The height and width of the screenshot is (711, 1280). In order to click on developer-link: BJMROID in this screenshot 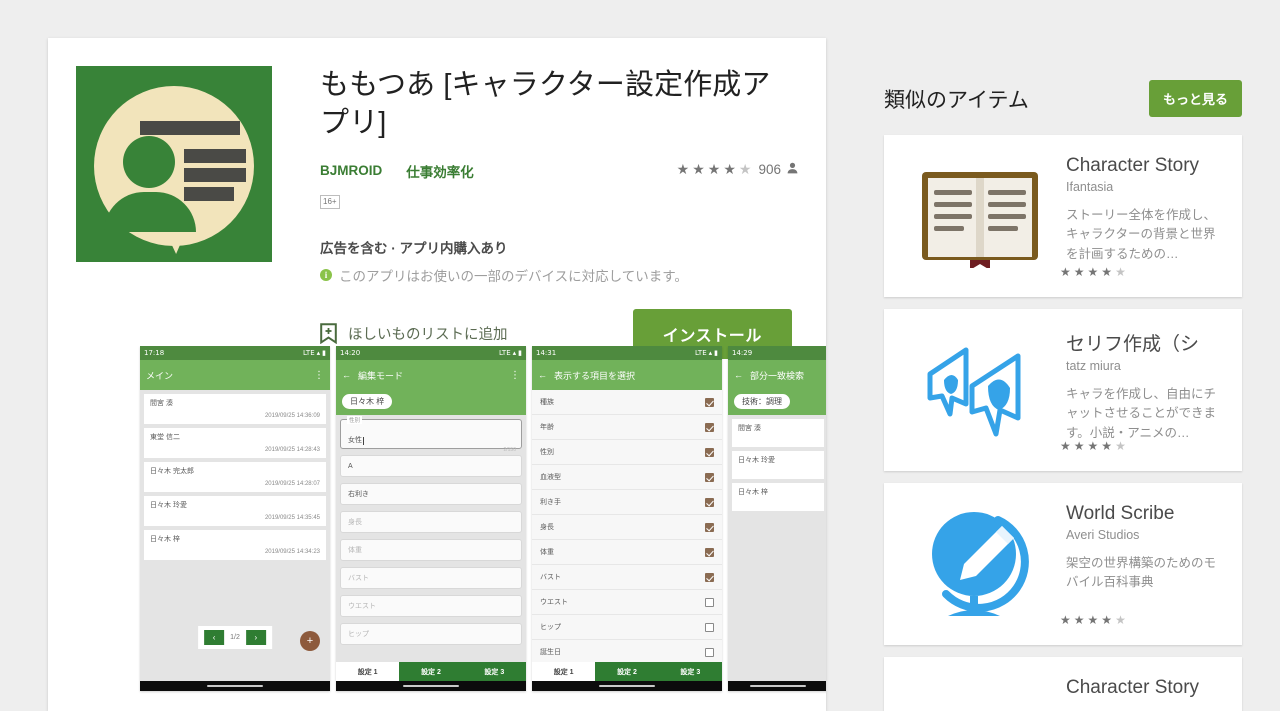, I will do `click(351, 170)`.